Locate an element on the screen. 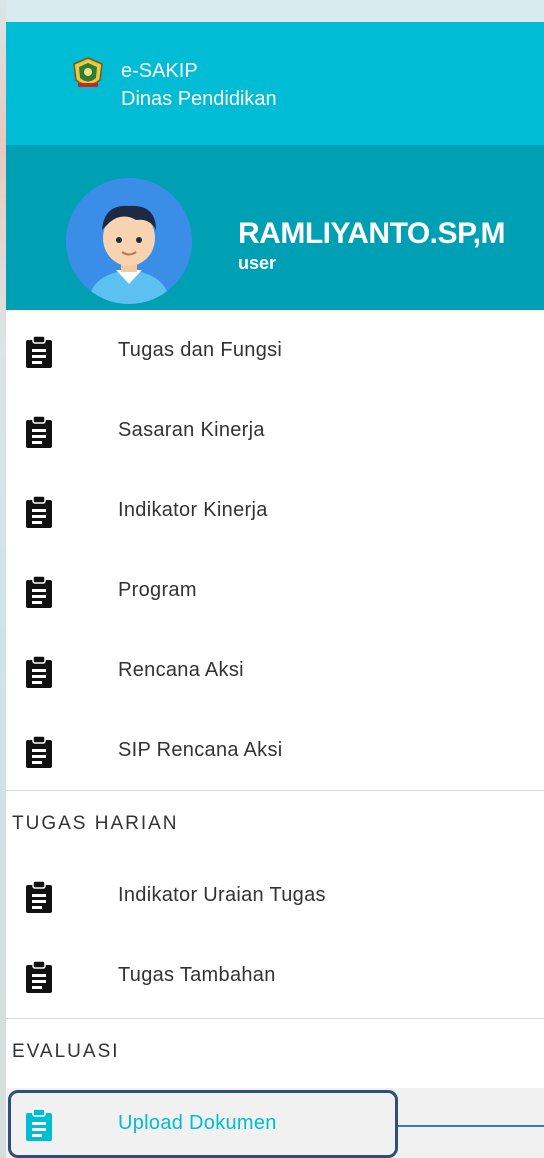 The height and width of the screenshot is (1158, 544). app-name: e-SAKIP is located at coordinates (159, 71).